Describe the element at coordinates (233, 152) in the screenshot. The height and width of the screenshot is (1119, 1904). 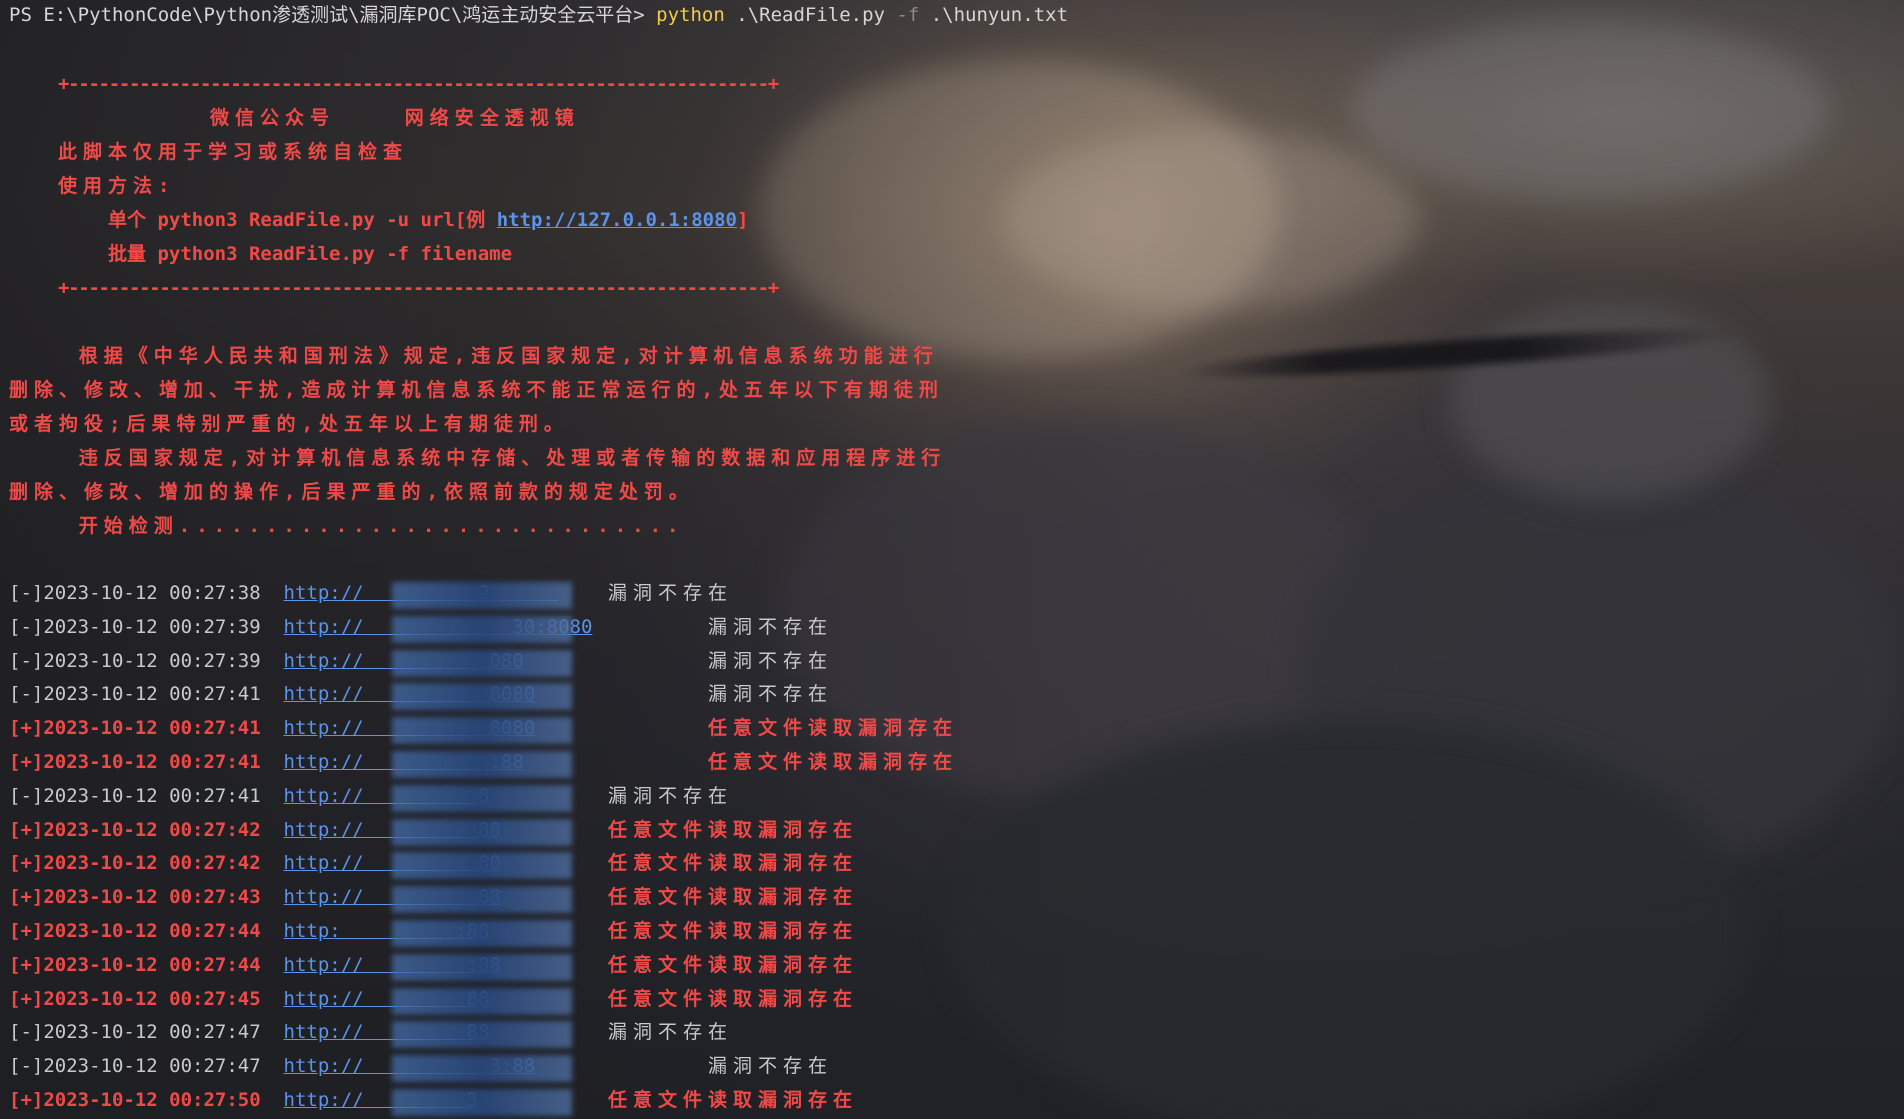
I see `banner-disclaimer: 此脚本仅用于学习或系统自检查` at that location.